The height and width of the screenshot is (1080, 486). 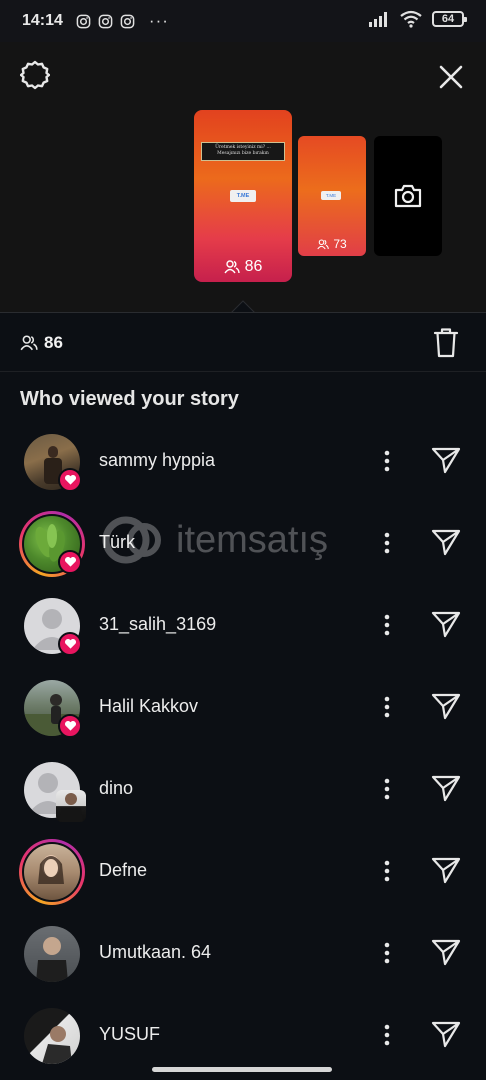 What do you see at coordinates (71, 806) in the screenshot?
I see `mini-profile-photo` at bounding box center [71, 806].